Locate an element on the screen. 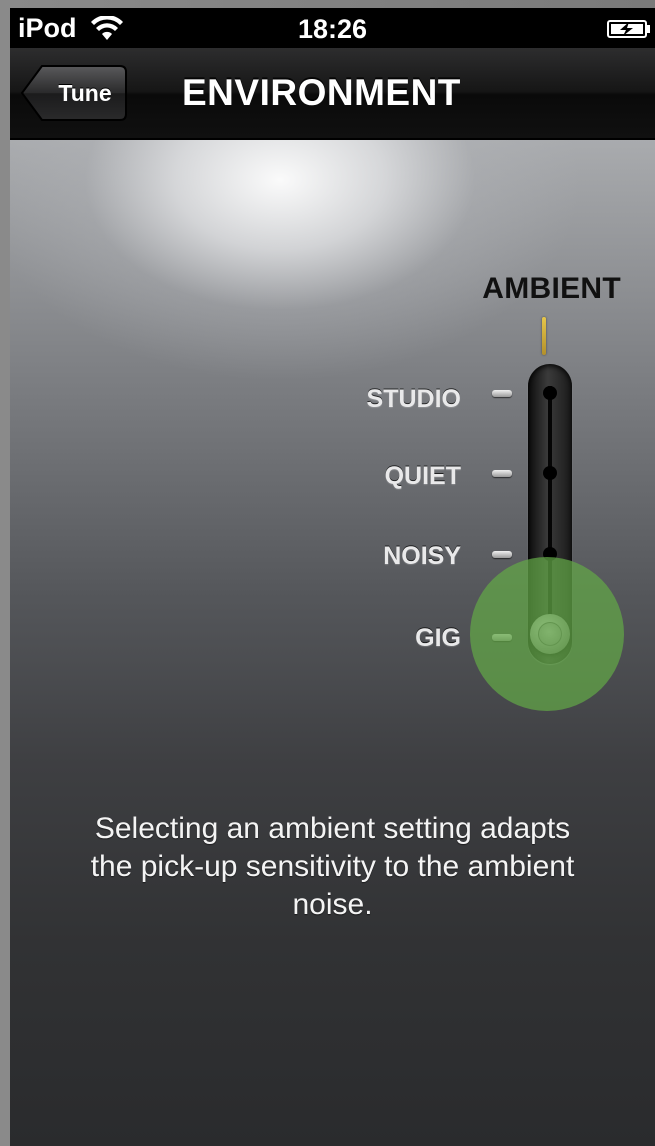 The width and height of the screenshot is (655, 1146). ambient-indicator is located at coordinates (544, 336).